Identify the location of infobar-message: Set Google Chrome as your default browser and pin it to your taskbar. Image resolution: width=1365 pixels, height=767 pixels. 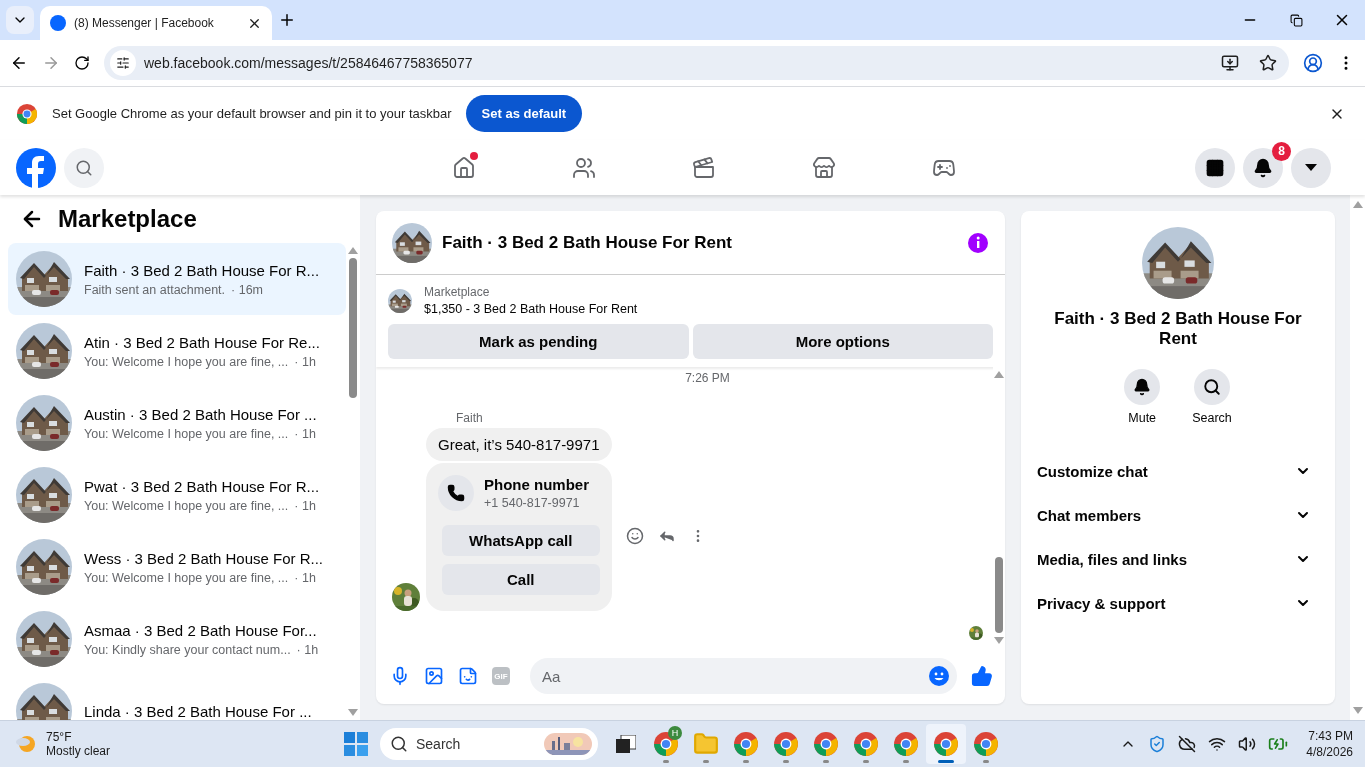
(252, 113).